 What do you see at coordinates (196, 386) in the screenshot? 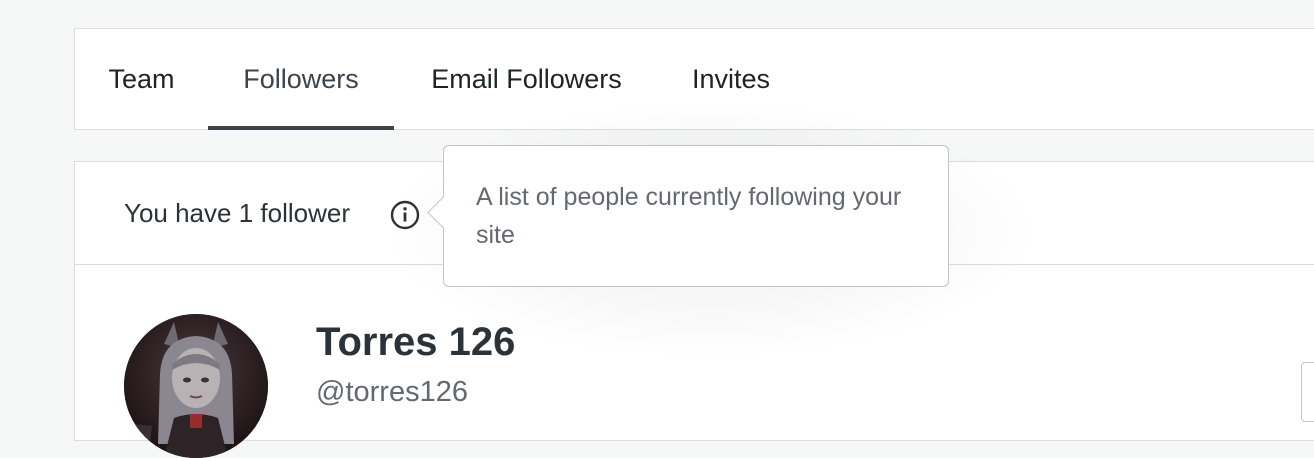
I see `avatar` at bounding box center [196, 386].